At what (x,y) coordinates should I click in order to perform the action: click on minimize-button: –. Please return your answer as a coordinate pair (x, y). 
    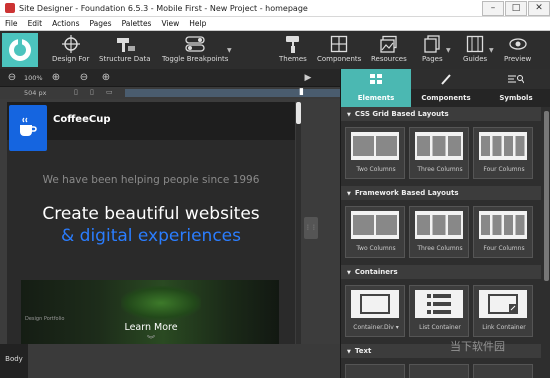
    Looking at the image, I should click on (493, 8).